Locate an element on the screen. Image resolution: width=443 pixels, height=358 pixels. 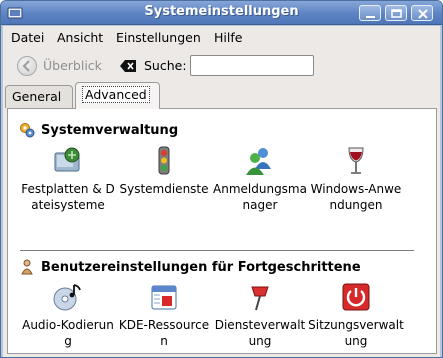
module-label: Audio-Kodierung is located at coordinates (68, 333).